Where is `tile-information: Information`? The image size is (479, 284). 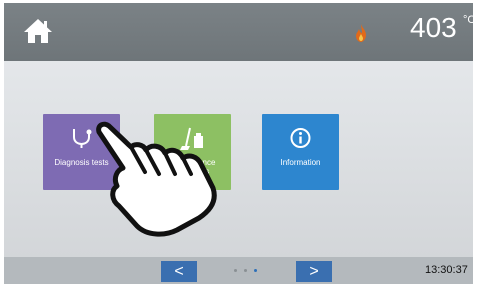 tile-information: Information is located at coordinates (300, 152).